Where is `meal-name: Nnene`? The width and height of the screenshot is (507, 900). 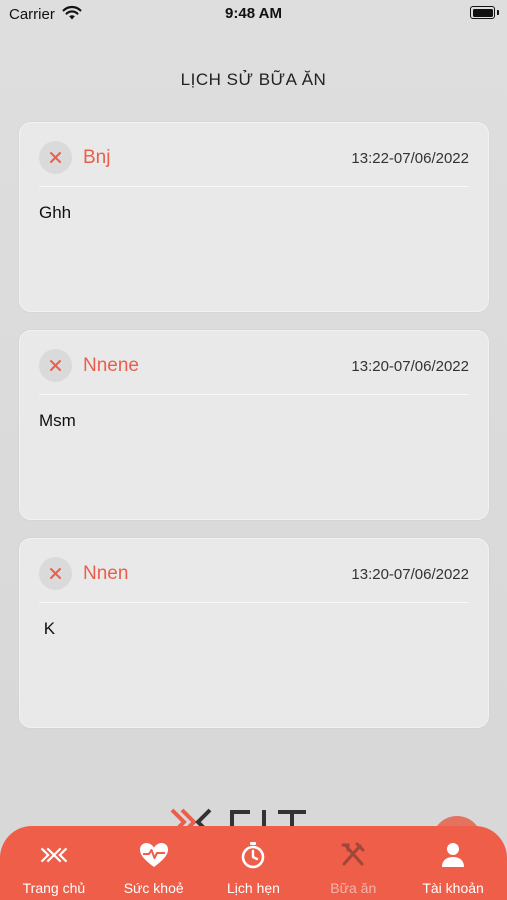 meal-name: Nnene is located at coordinates (111, 365).